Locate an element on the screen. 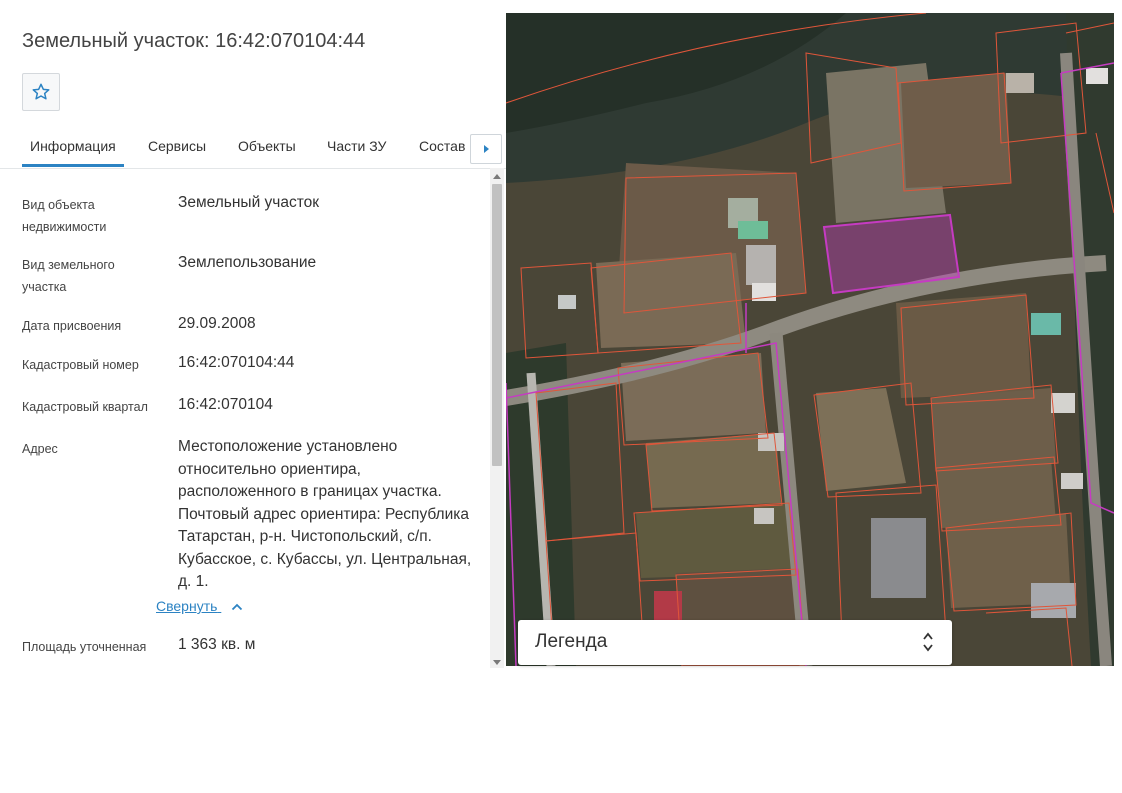 The width and height of the screenshot is (1122, 793). field-value: 29.09.2008 is located at coordinates (217, 323).